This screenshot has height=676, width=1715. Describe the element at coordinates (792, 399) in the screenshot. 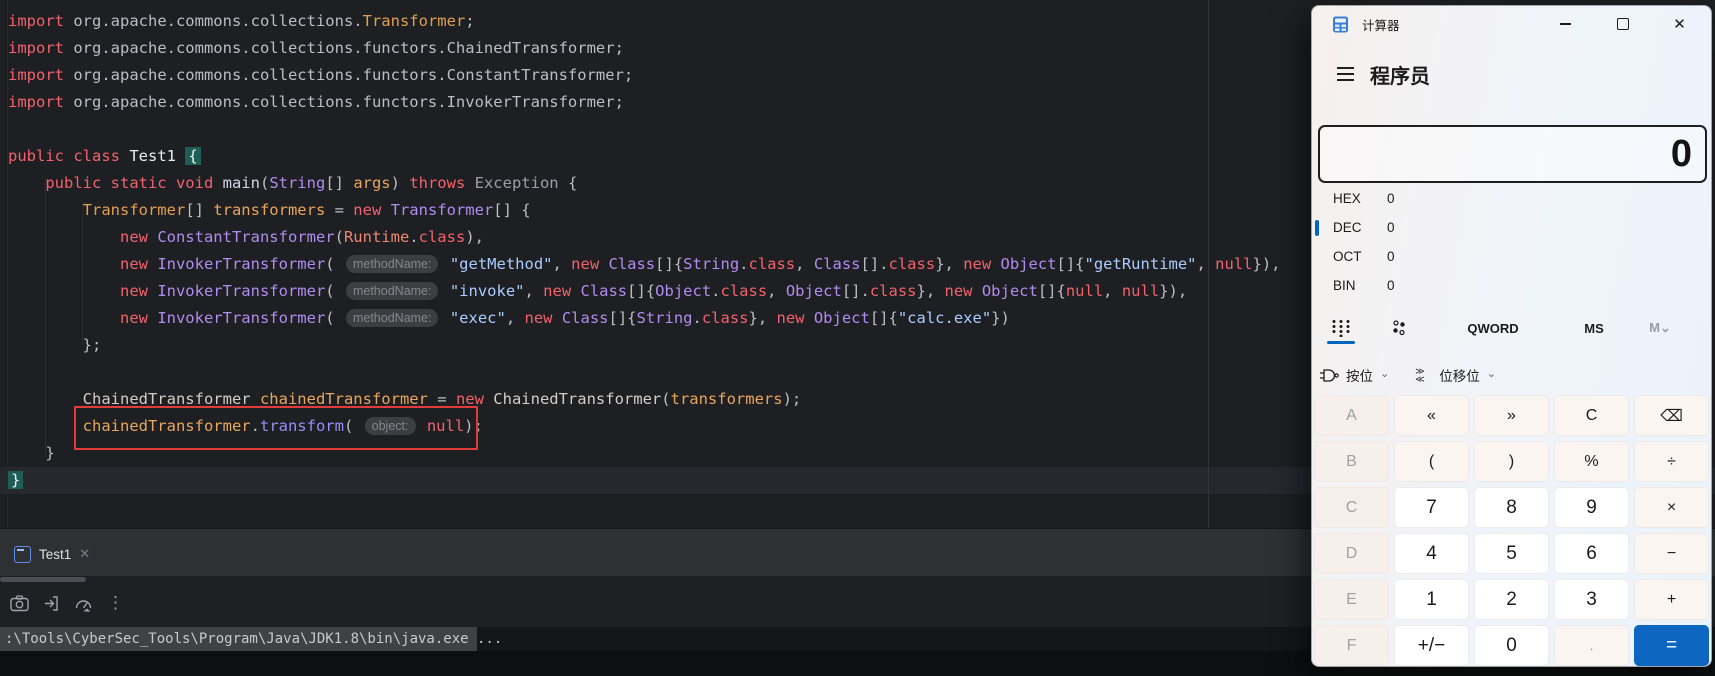

I see `code-token: );` at that location.